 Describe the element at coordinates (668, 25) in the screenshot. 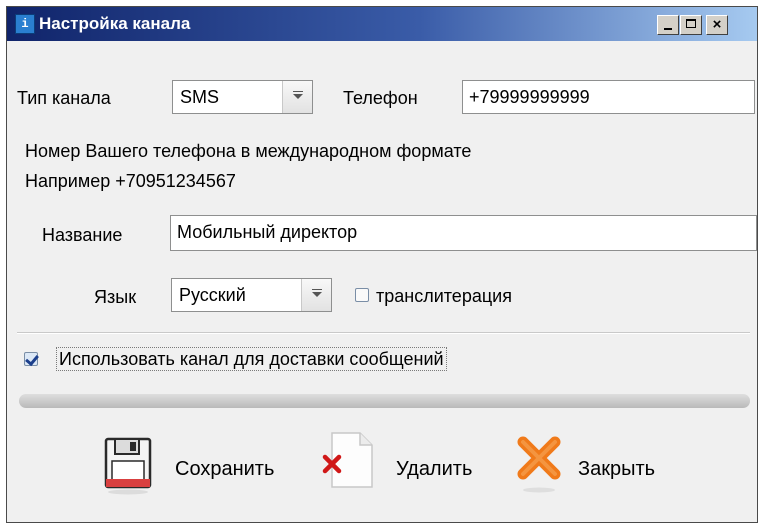

I see `minimize-button` at that location.